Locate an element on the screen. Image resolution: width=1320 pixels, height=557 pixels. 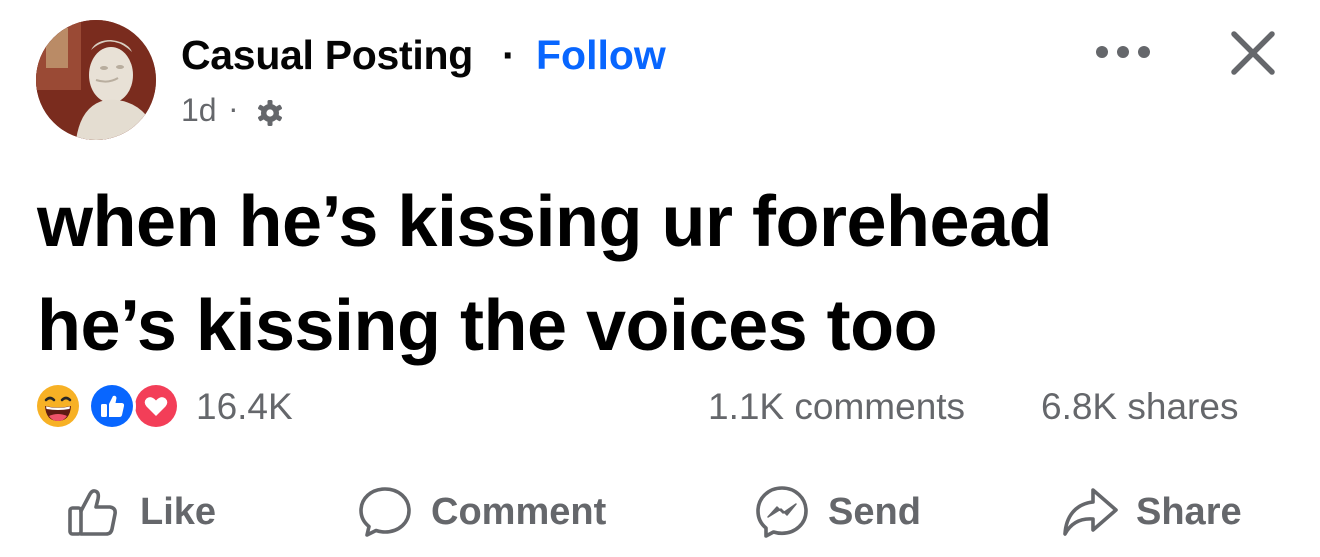
action-bar: Like Comment Send Share is located at coordinates (660, 510).